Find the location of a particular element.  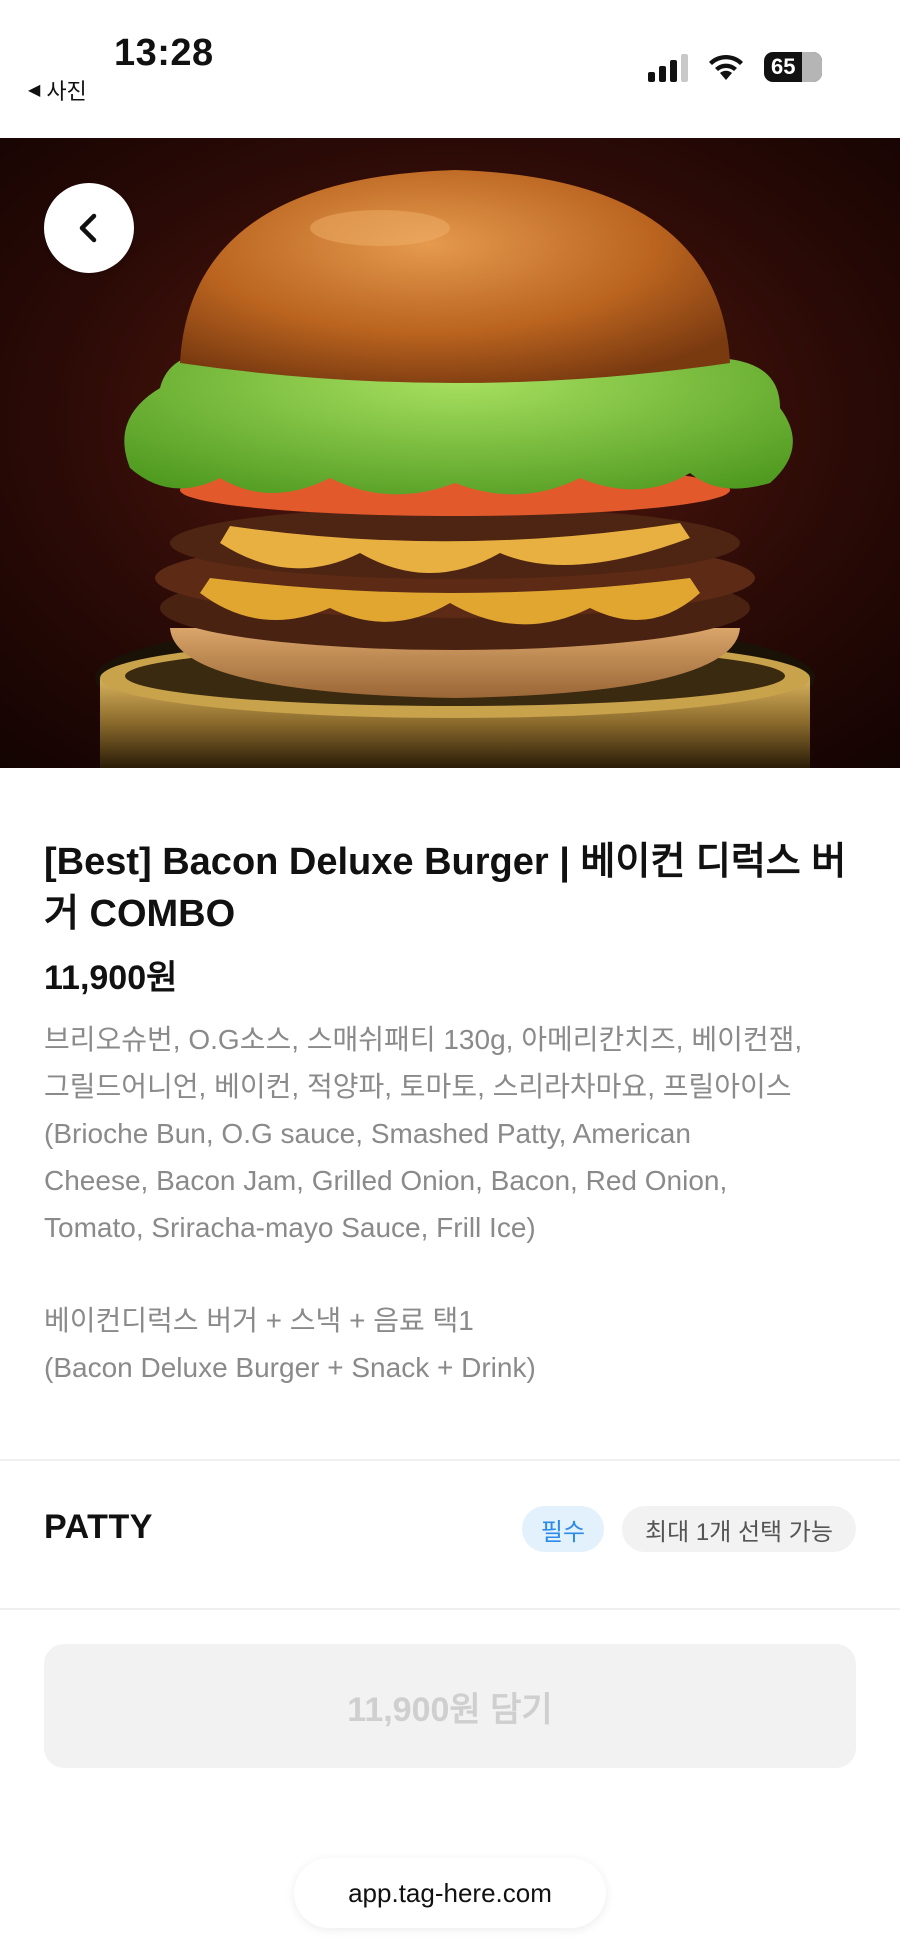

product-price: 11,900원 is located at coordinates (111, 978).